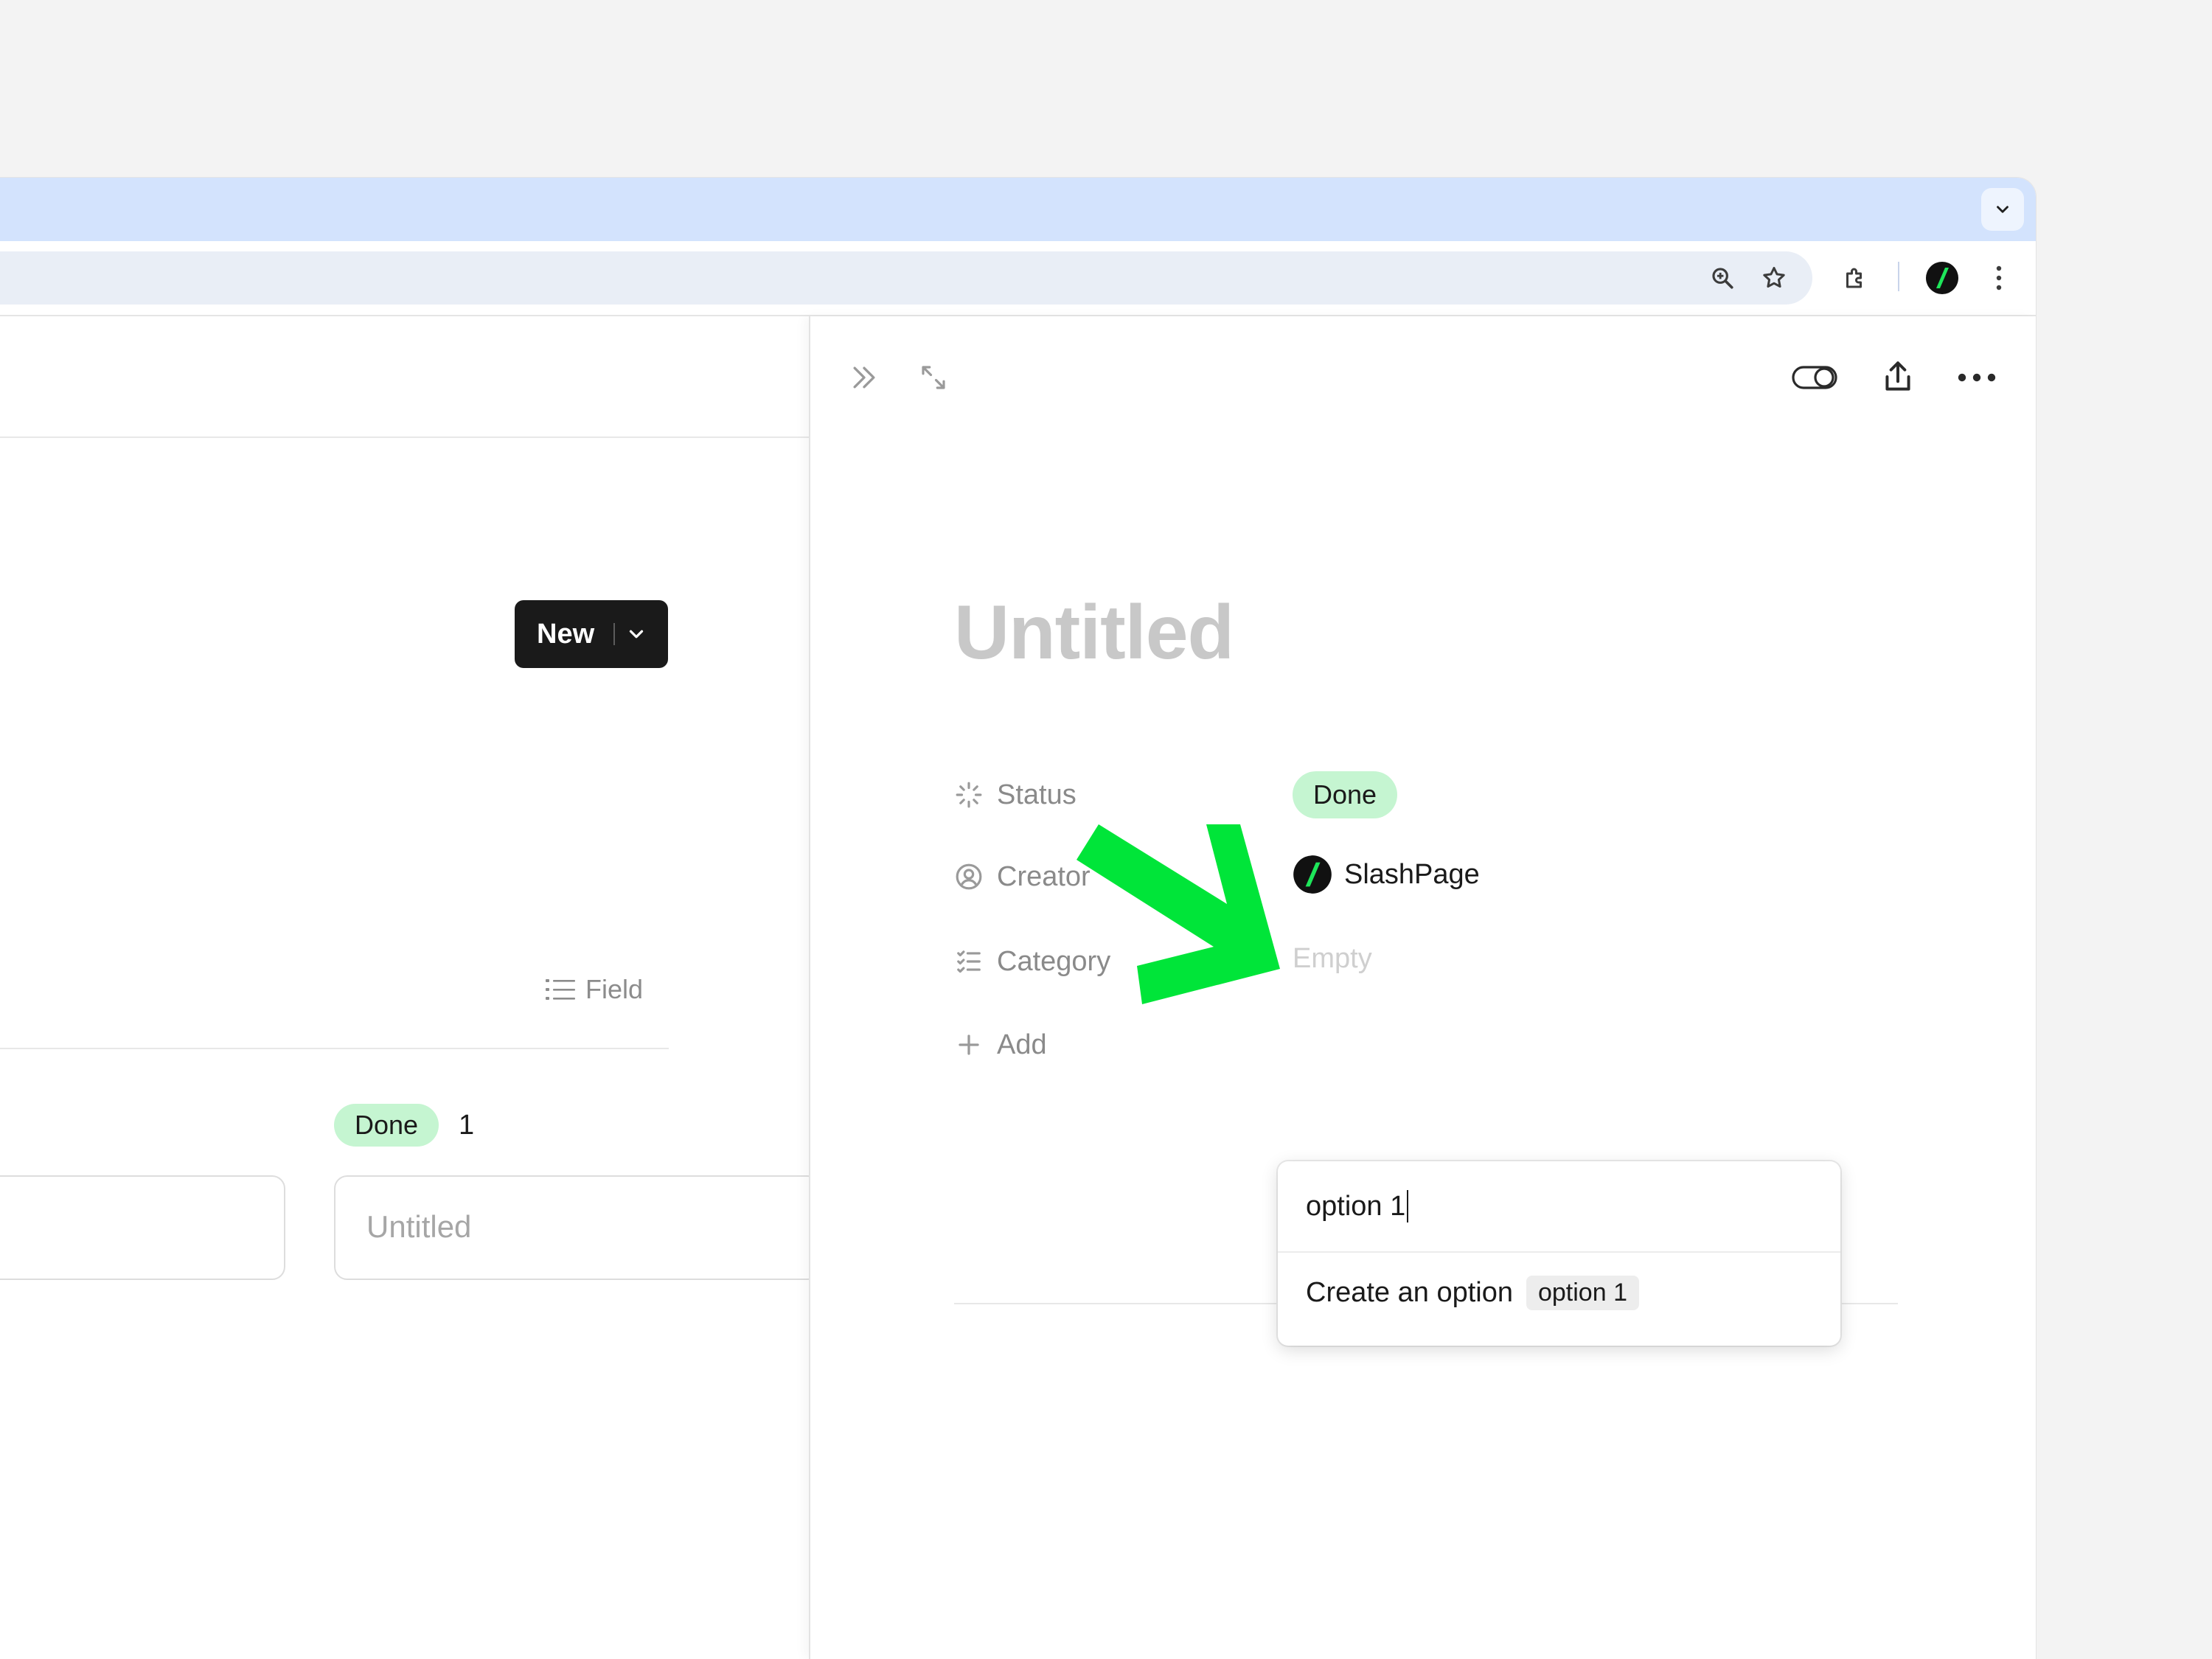 The width and height of the screenshot is (2212, 1659). I want to click on property-status: Status, so click(1015, 795).